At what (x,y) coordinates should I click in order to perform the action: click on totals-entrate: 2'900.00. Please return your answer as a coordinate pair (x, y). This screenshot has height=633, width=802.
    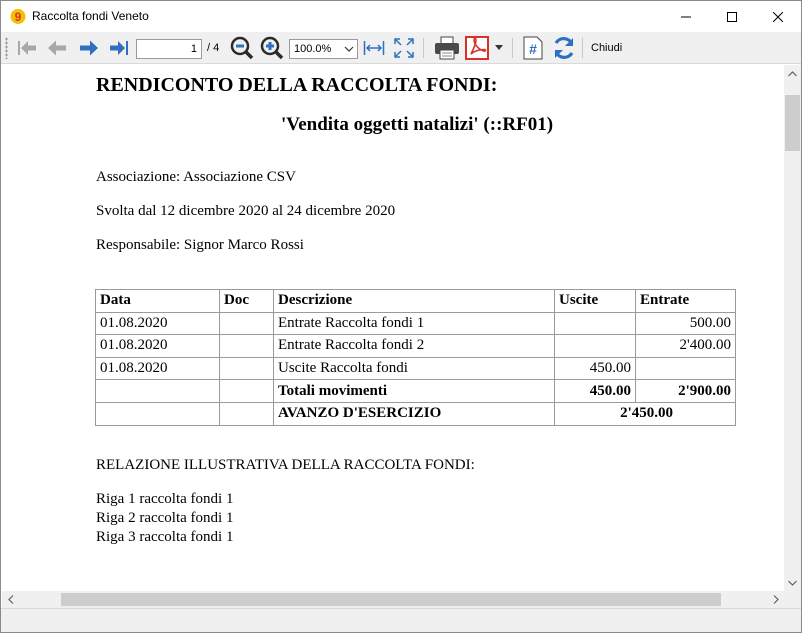
    Looking at the image, I should click on (685, 391).